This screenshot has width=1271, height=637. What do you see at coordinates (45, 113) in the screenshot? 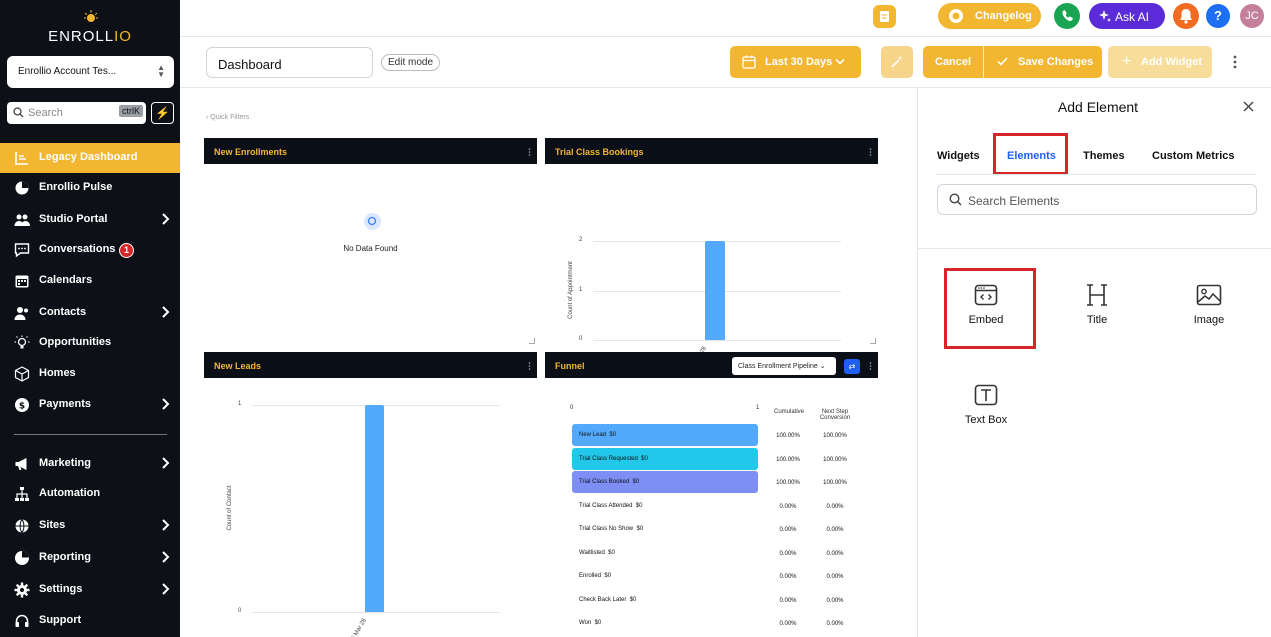
I see `search-placeholder: Search` at bounding box center [45, 113].